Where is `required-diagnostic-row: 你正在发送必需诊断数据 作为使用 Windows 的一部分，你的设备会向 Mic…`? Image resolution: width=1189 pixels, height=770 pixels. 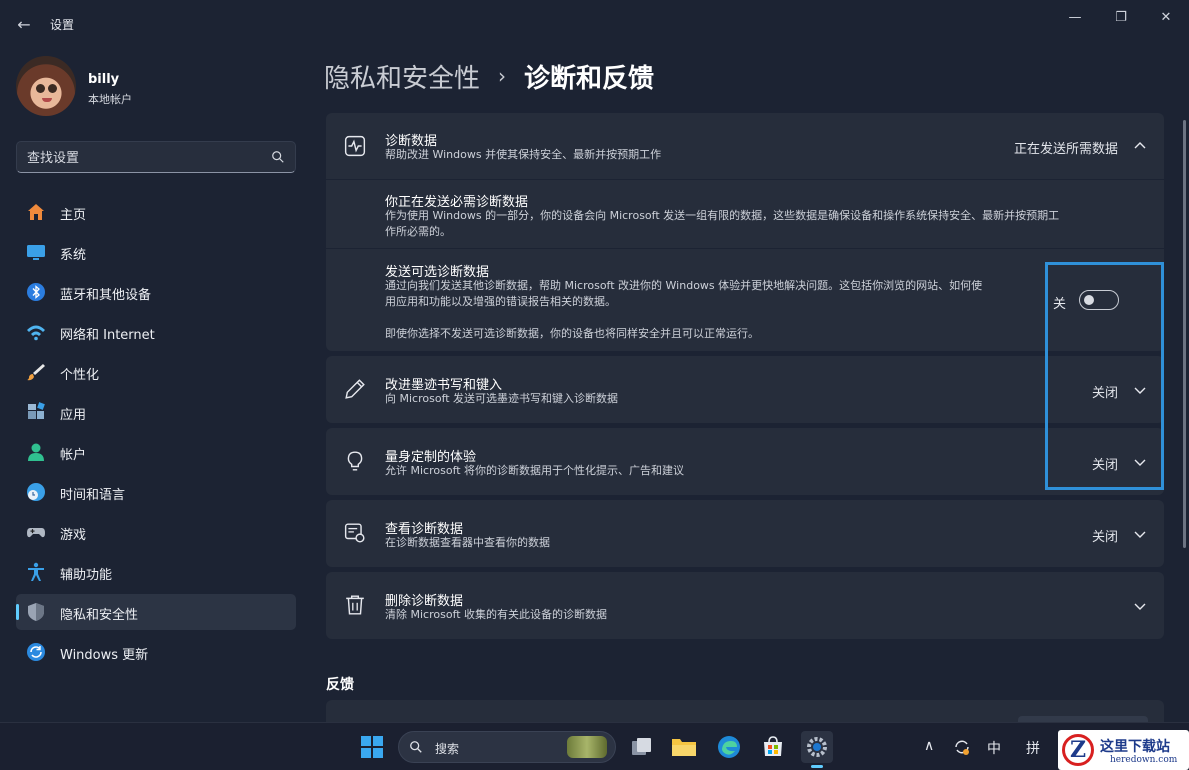 required-diagnostic-row: 你正在发送必需诊断数据 作为使用 Windows 的一部分，你的设备会向 Mic… is located at coordinates (745, 214).